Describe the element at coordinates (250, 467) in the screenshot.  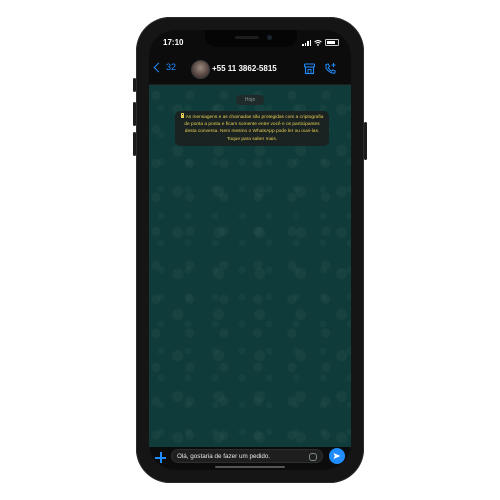
I see `home-indicator` at that location.